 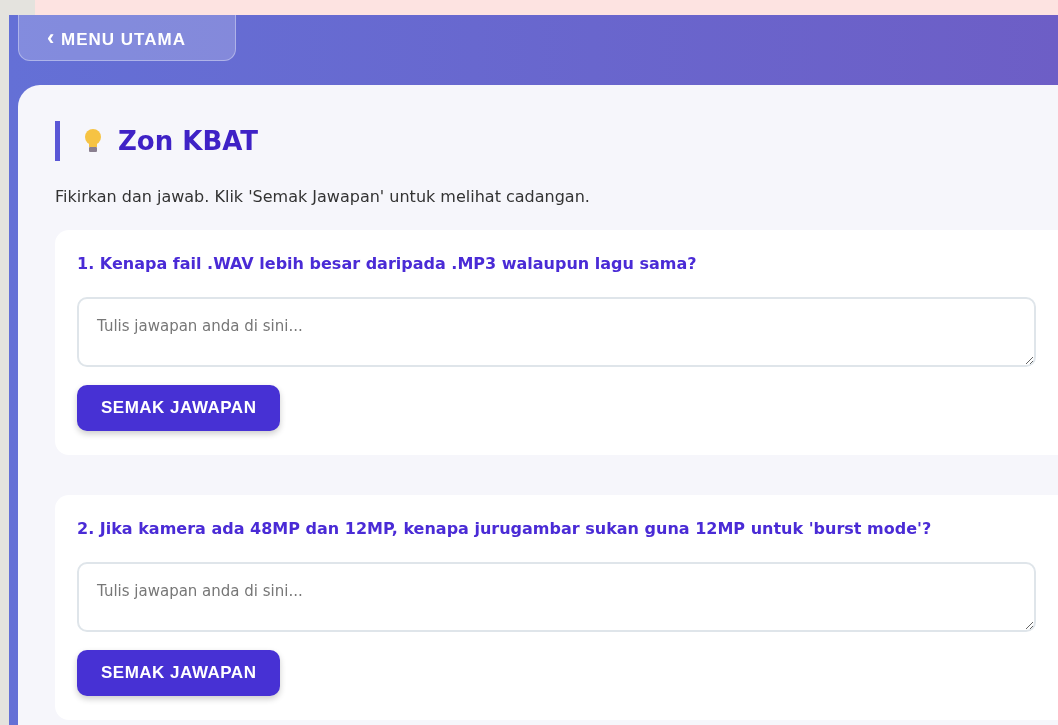 I want to click on lightbulb-icon, so click(x=93, y=141).